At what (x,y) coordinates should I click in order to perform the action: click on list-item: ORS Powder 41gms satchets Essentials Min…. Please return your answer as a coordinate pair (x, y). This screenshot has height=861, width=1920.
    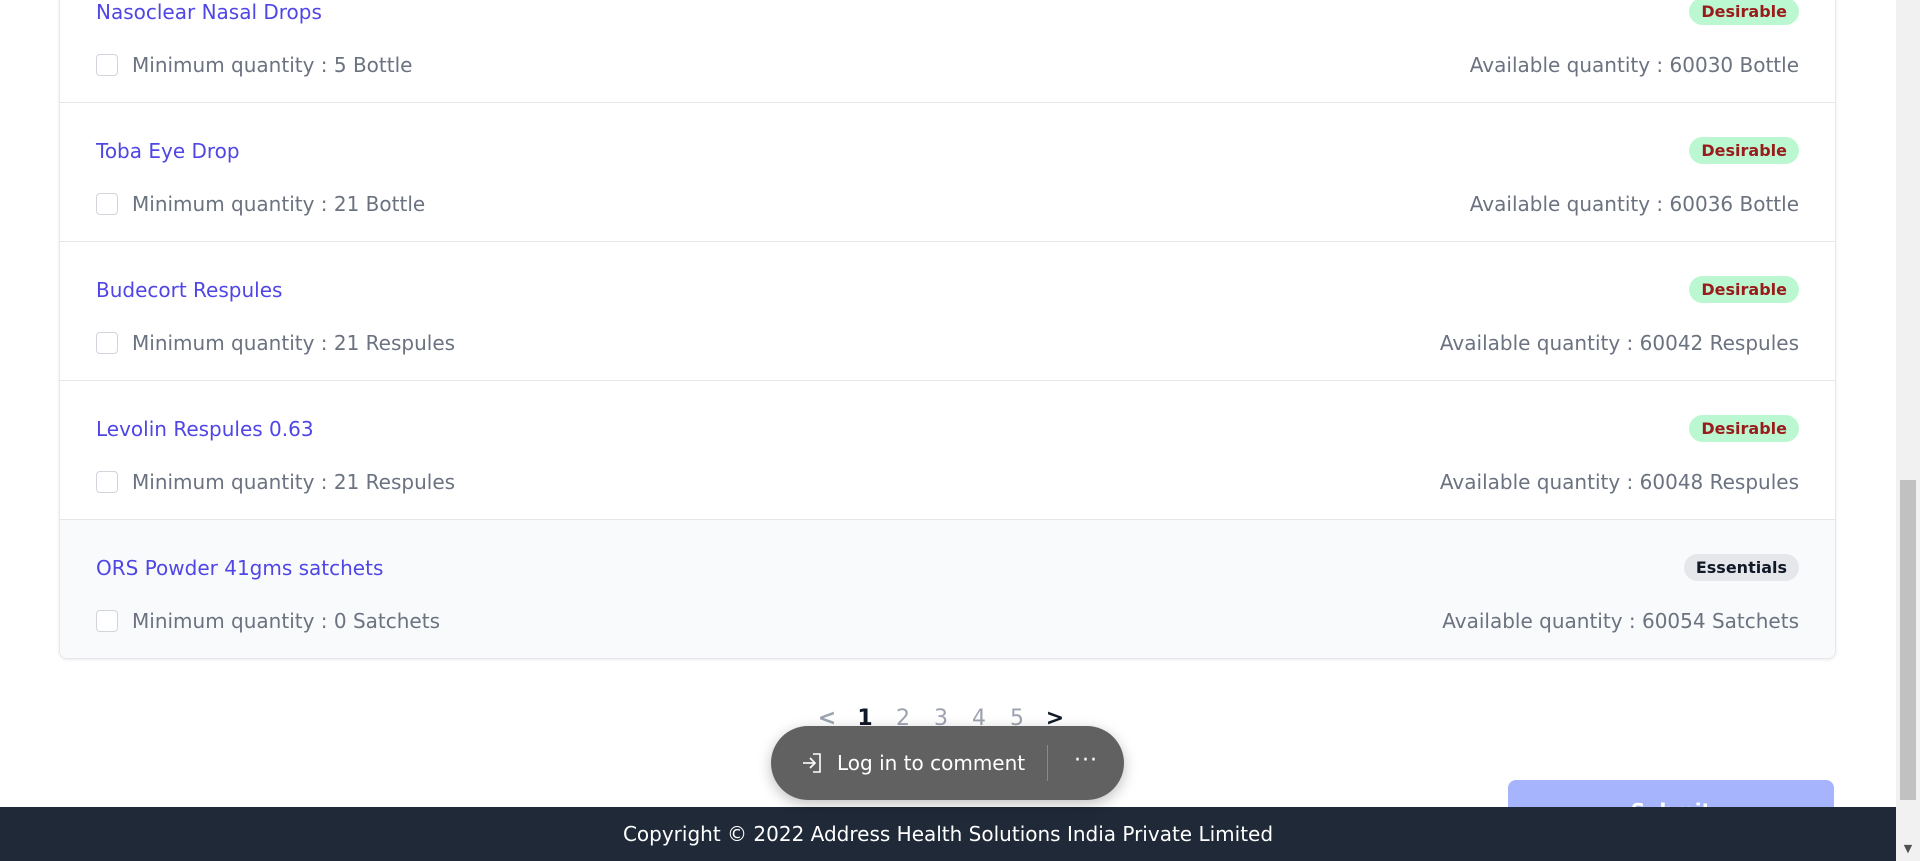
    Looking at the image, I should click on (947, 589).